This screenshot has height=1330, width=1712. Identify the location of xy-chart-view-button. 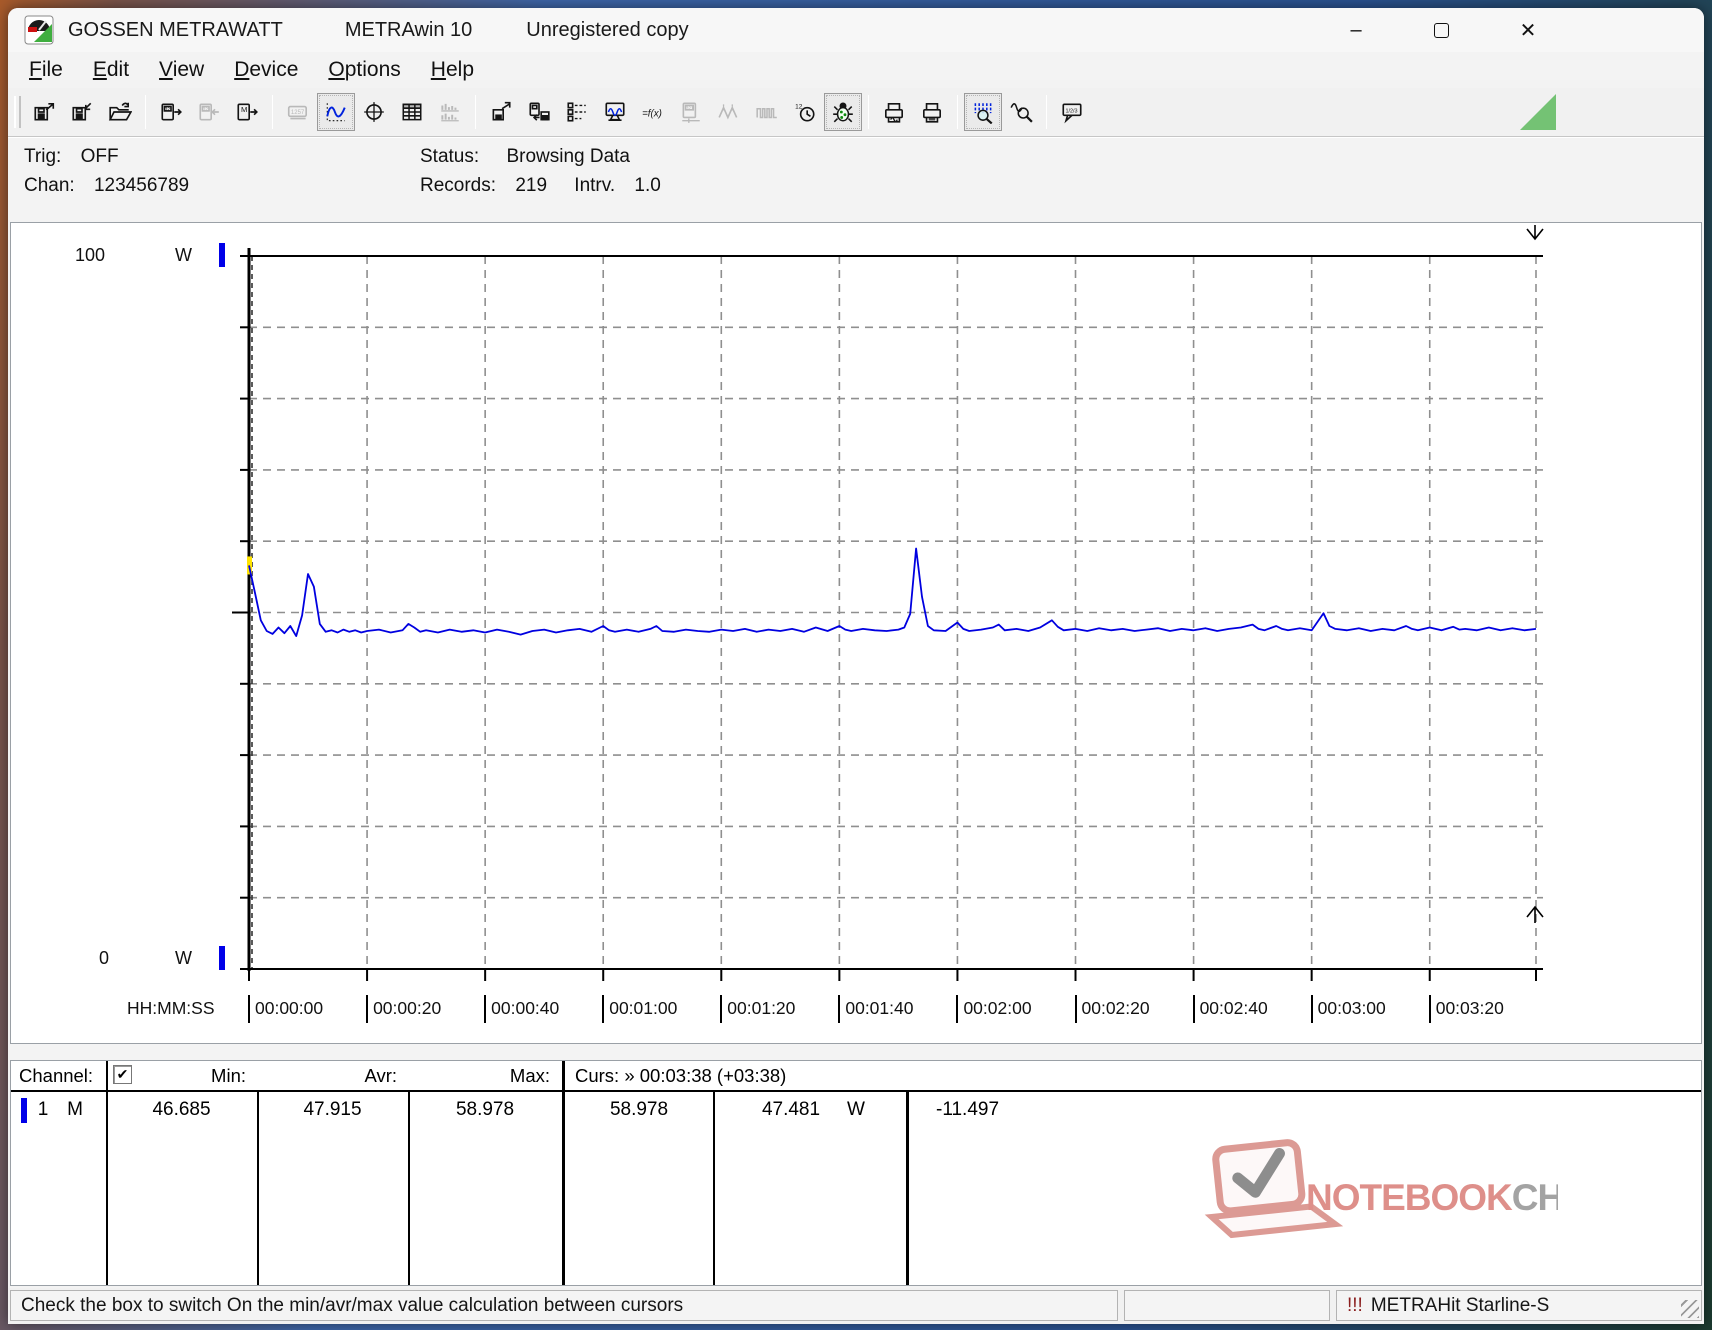
(374, 112).